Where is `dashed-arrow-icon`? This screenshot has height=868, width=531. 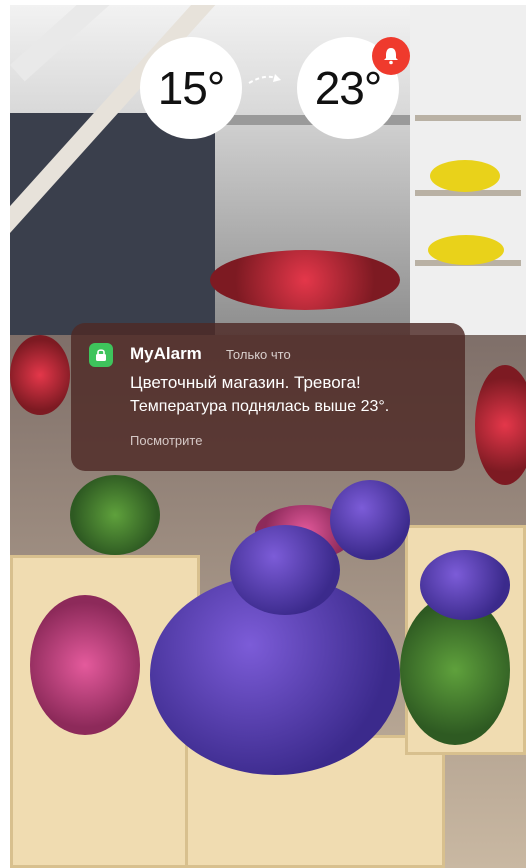
dashed-arrow-icon is located at coordinates (264, 79).